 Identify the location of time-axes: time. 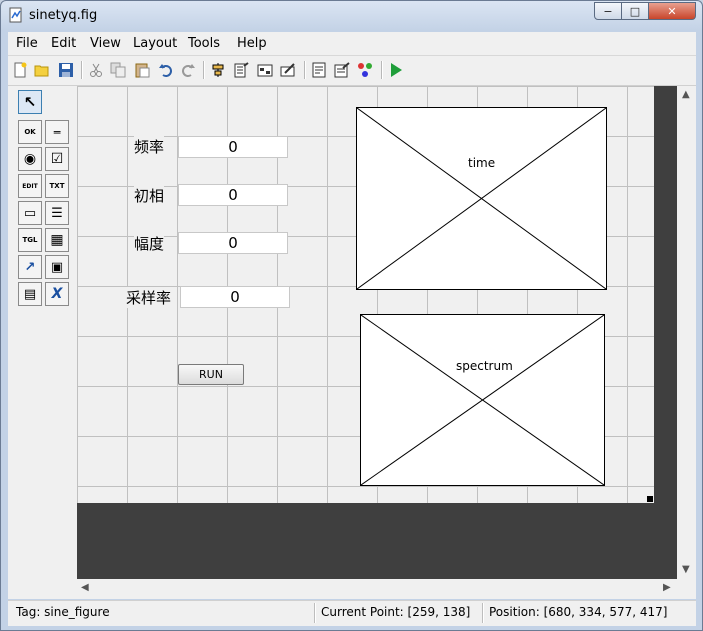
(481, 198).